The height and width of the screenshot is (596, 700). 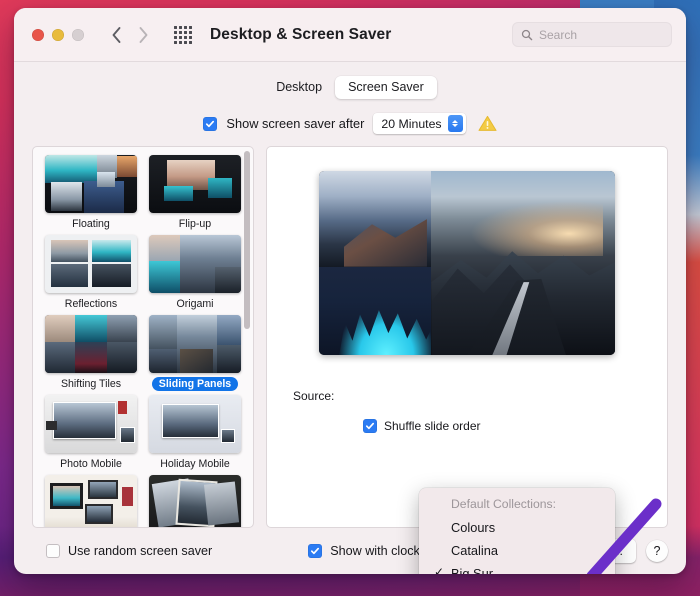 I want to click on help-button: ?, so click(x=657, y=551).